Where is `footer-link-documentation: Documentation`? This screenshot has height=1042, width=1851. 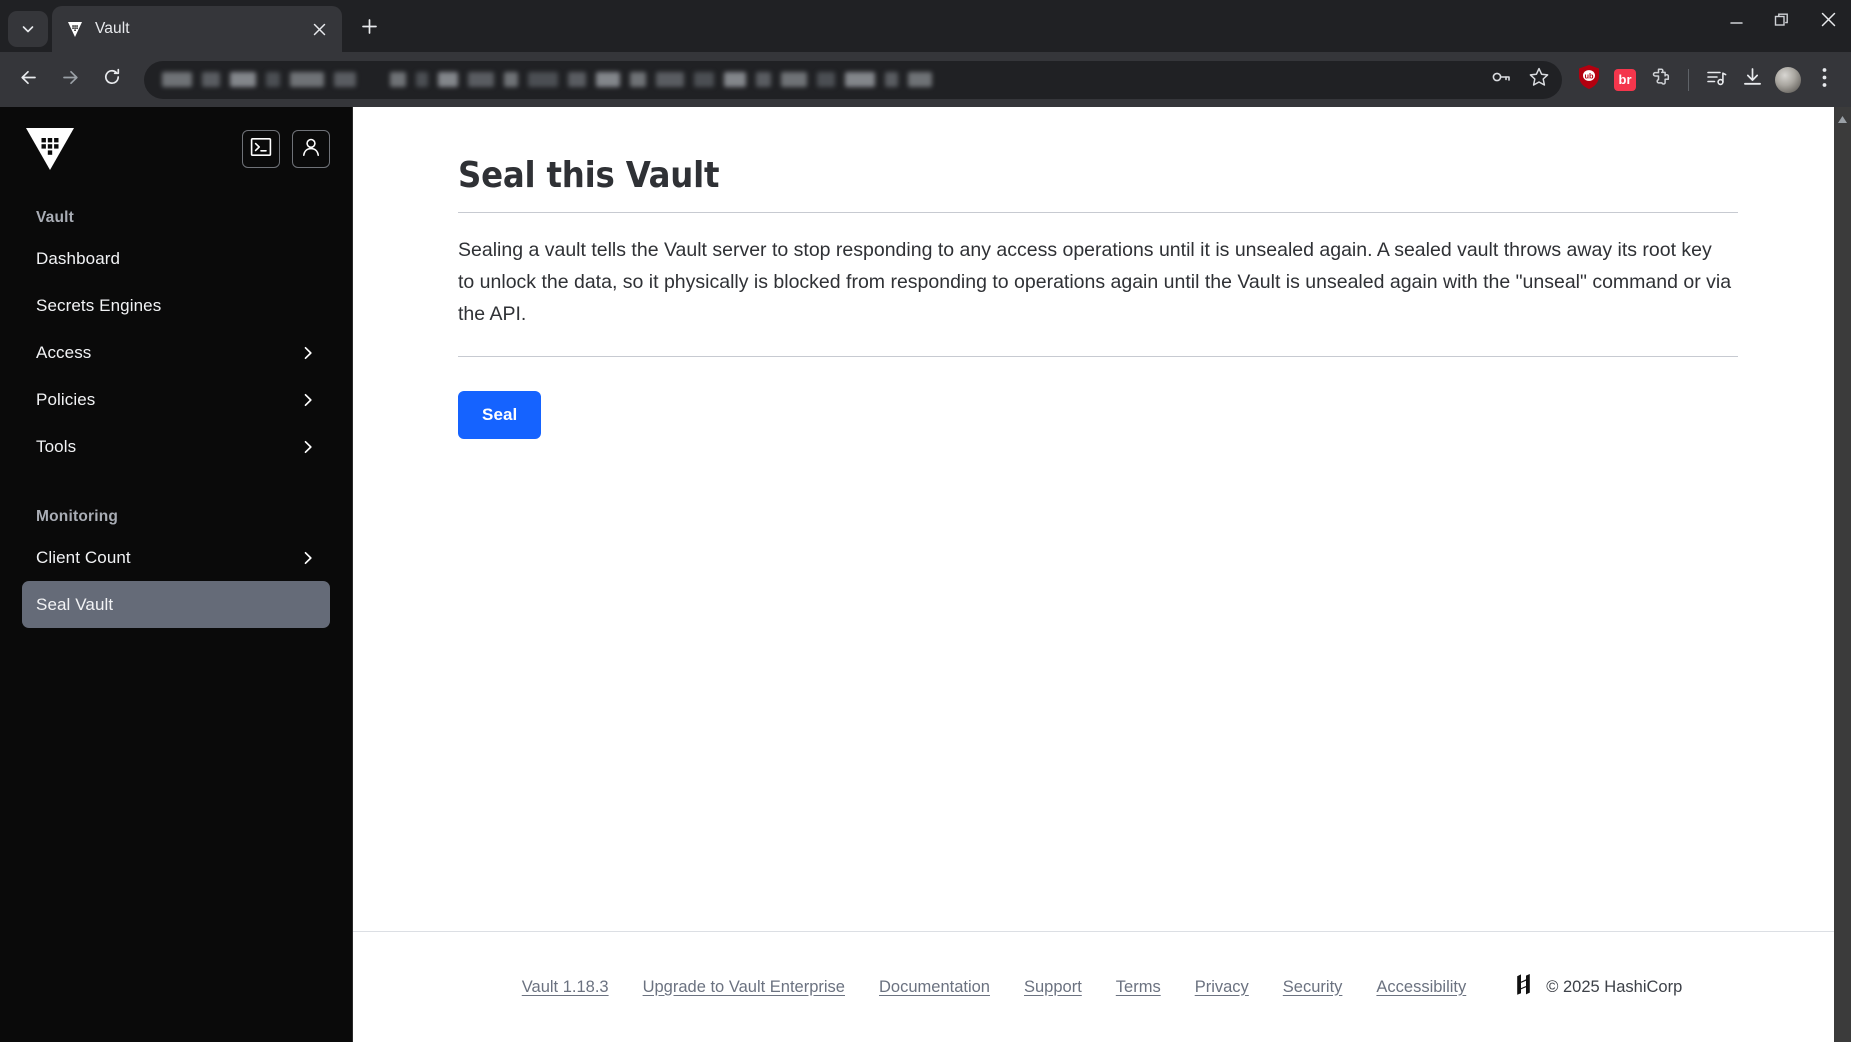 footer-link-documentation: Documentation is located at coordinates (934, 987).